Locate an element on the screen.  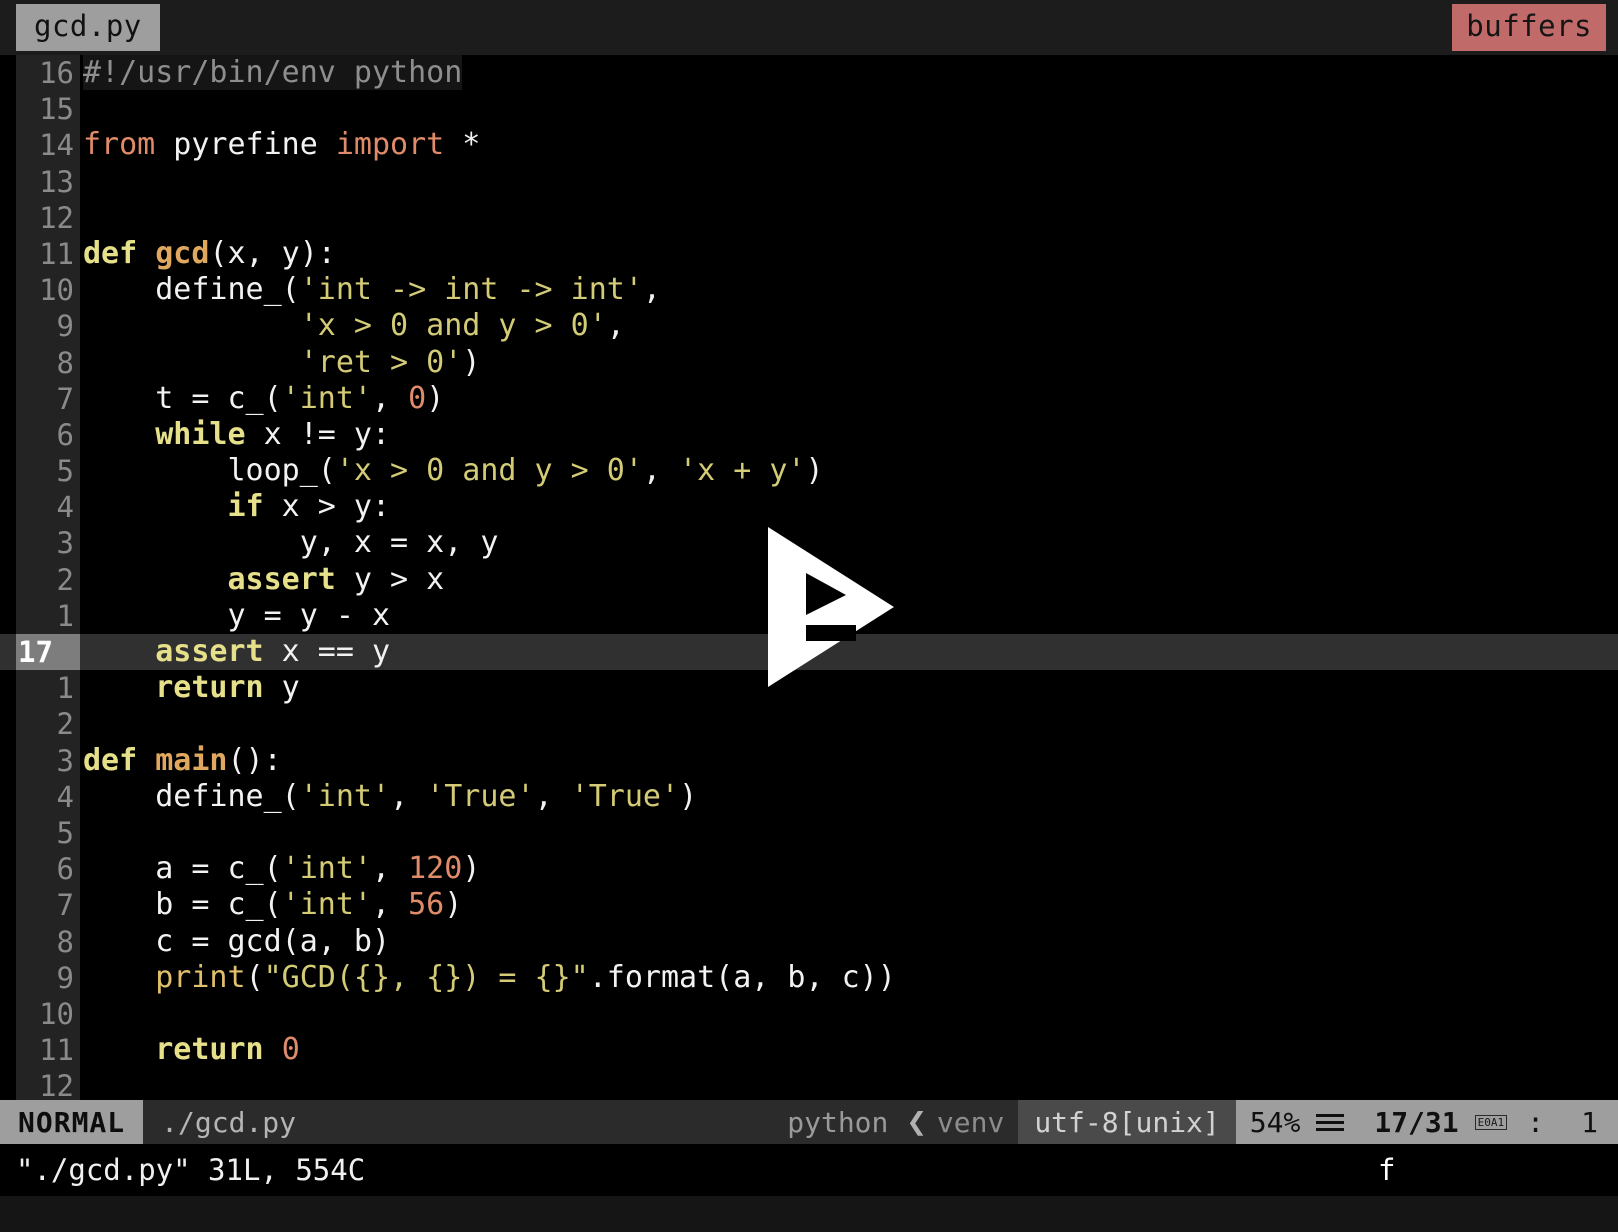
line-number: 8 is located at coordinates (65, 362).